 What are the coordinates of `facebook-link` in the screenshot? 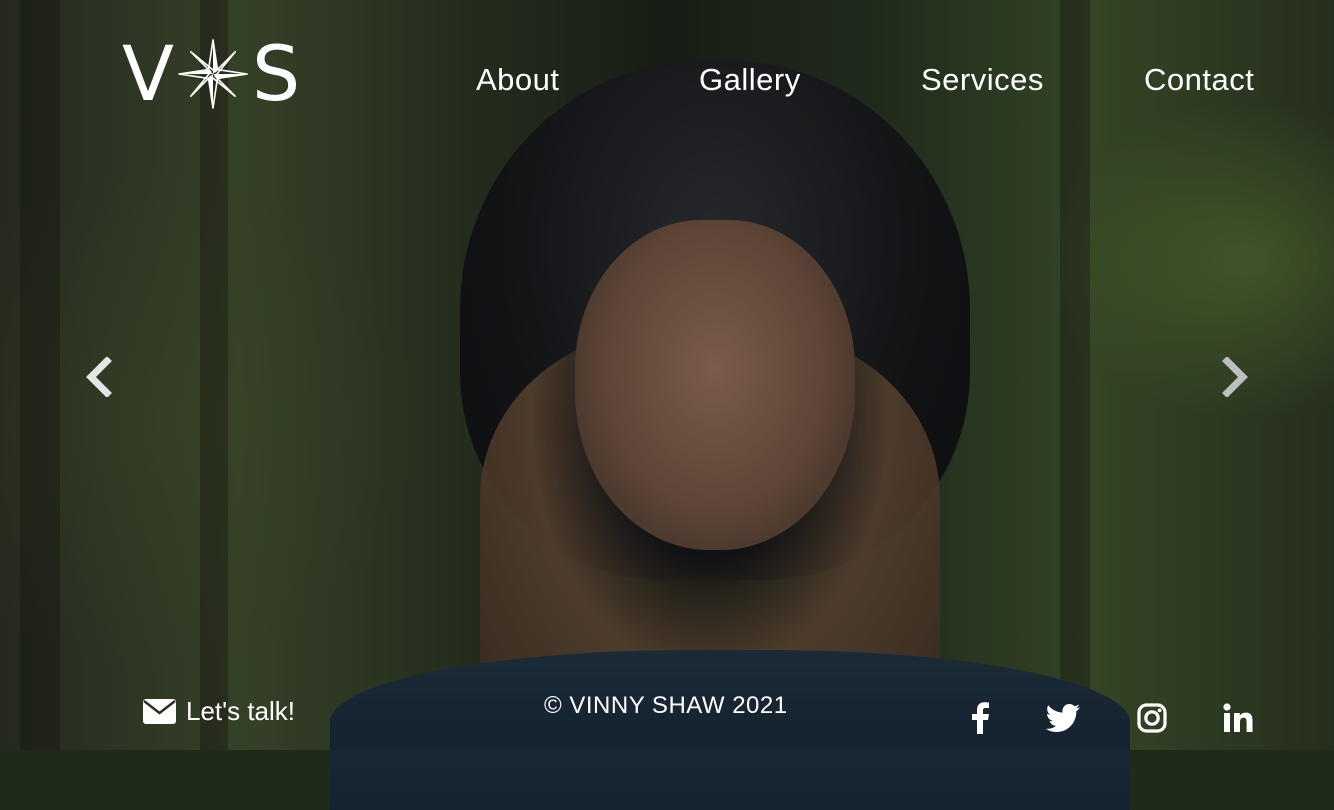 It's located at (980, 718).